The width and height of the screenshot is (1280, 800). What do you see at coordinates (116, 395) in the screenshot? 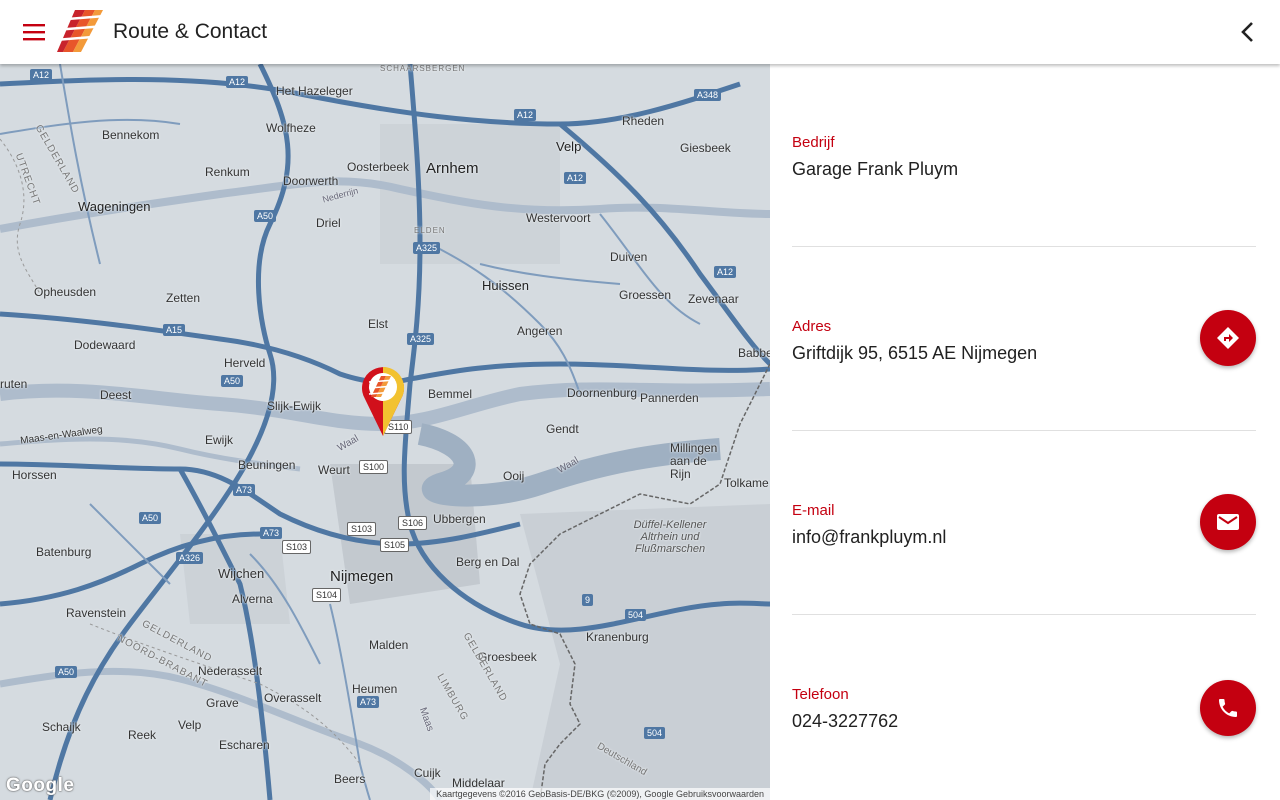
I see `map-label-deest: Deest` at bounding box center [116, 395].